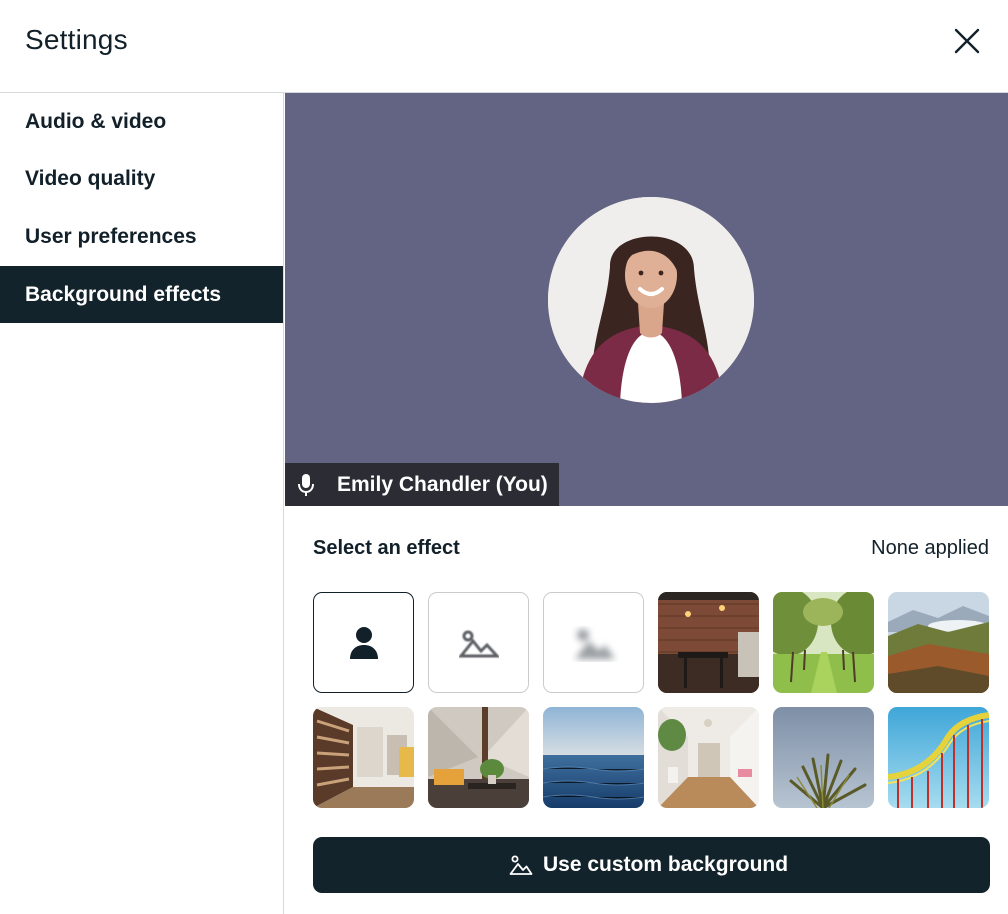  Describe the element at coordinates (708, 757) in the screenshot. I see `background-white-hallway` at that location.